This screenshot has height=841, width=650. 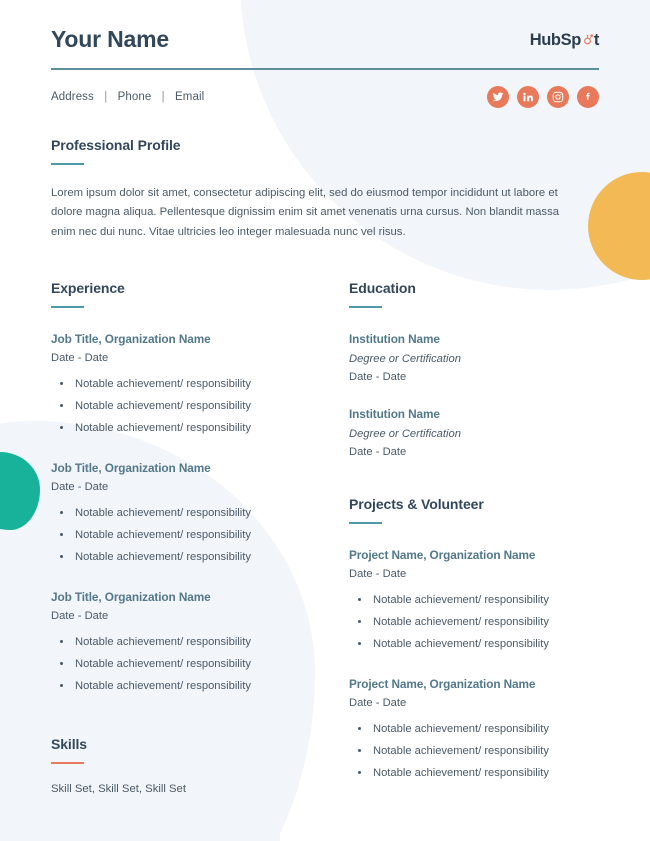 What do you see at coordinates (110, 39) in the screenshot?
I see `page-title: Your Name` at bounding box center [110, 39].